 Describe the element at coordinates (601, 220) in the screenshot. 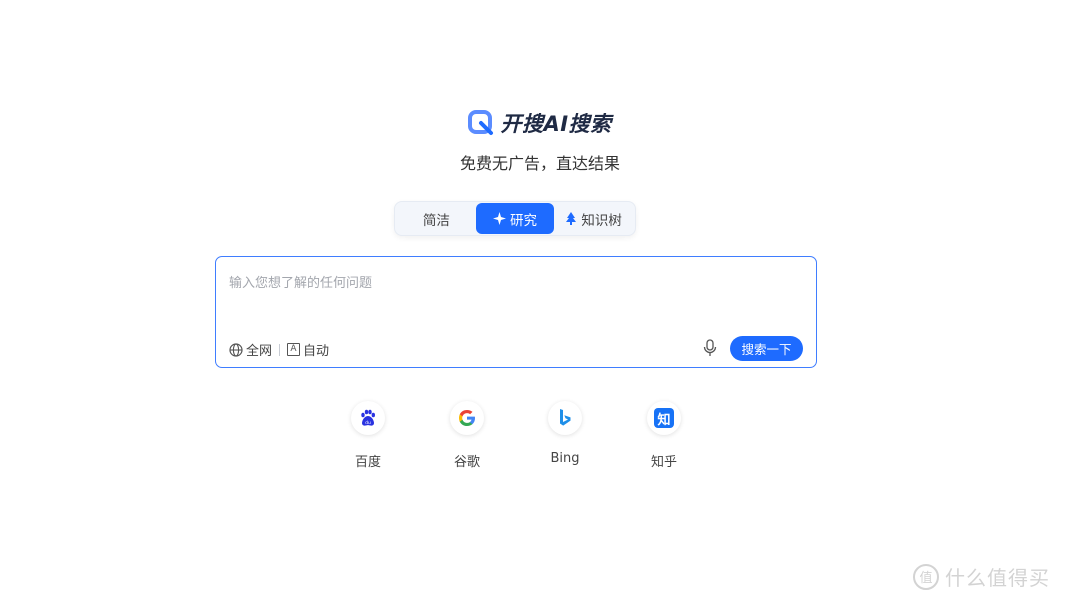

I see `tab-knowledge-tree-label: 知识树` at that location.